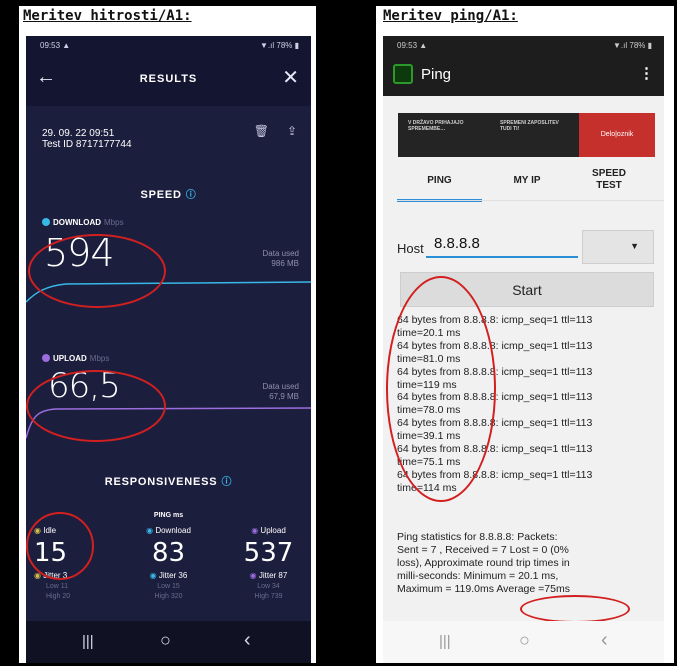 The image size is (677, 666). What do you see at coordinates (284, 396) in the screenshot?
I see `data-used-value: 67,9 MB` at bounding box center [284, 396].